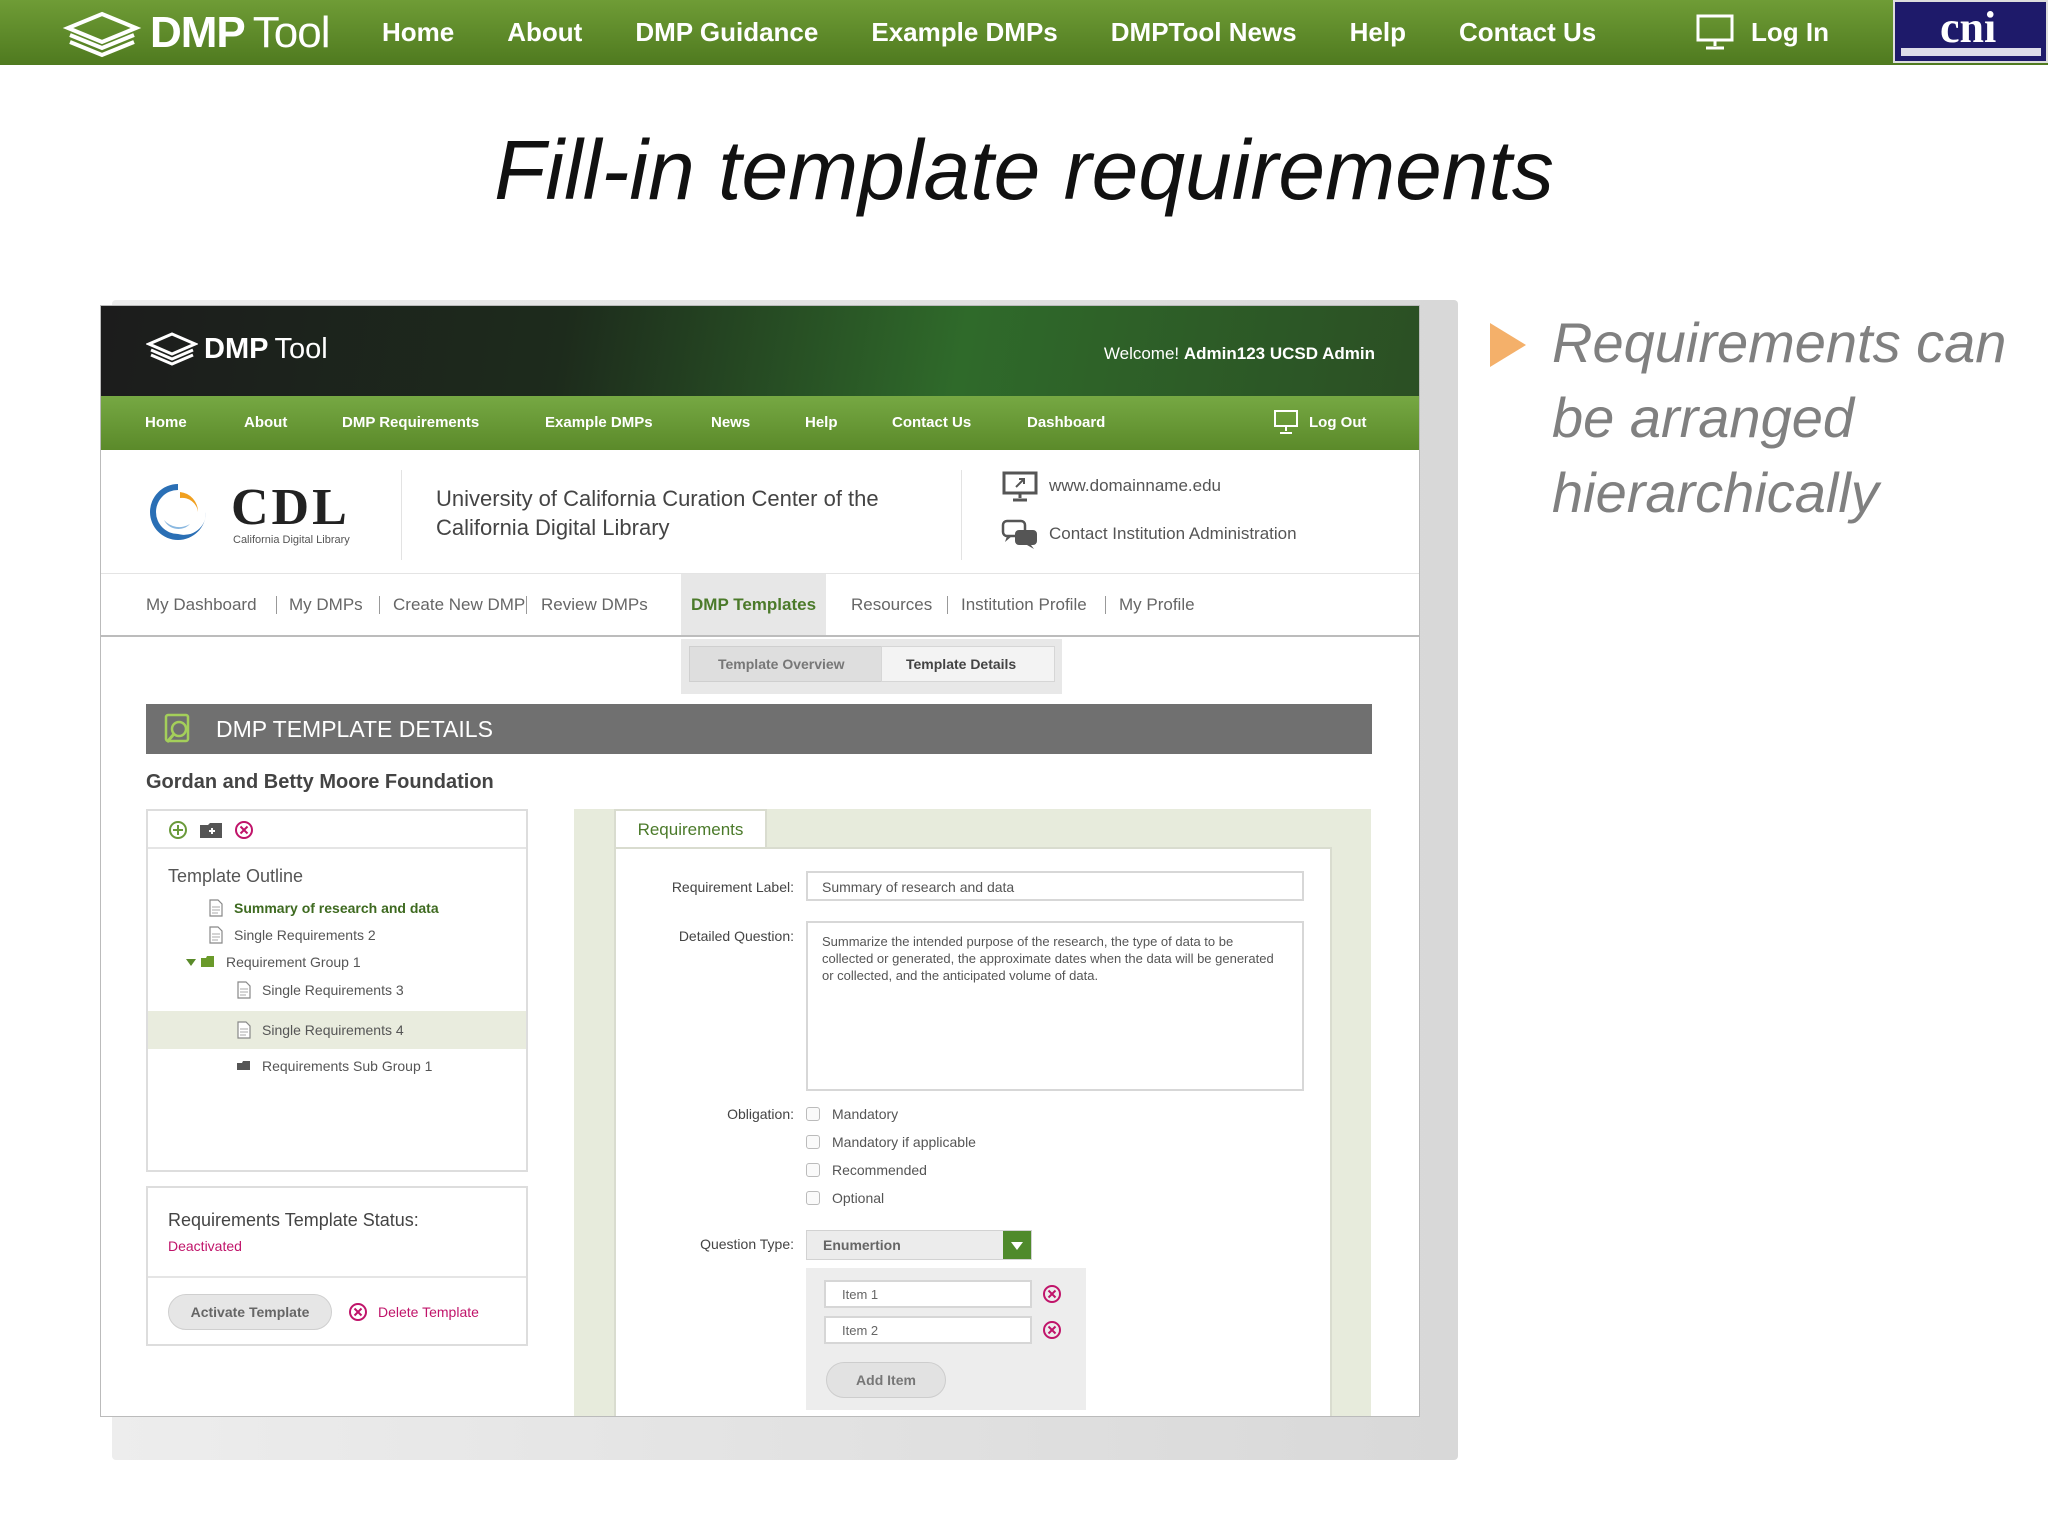  I want to click on obligation-recommended-checkbox: Recommended, so click(866, 1170).